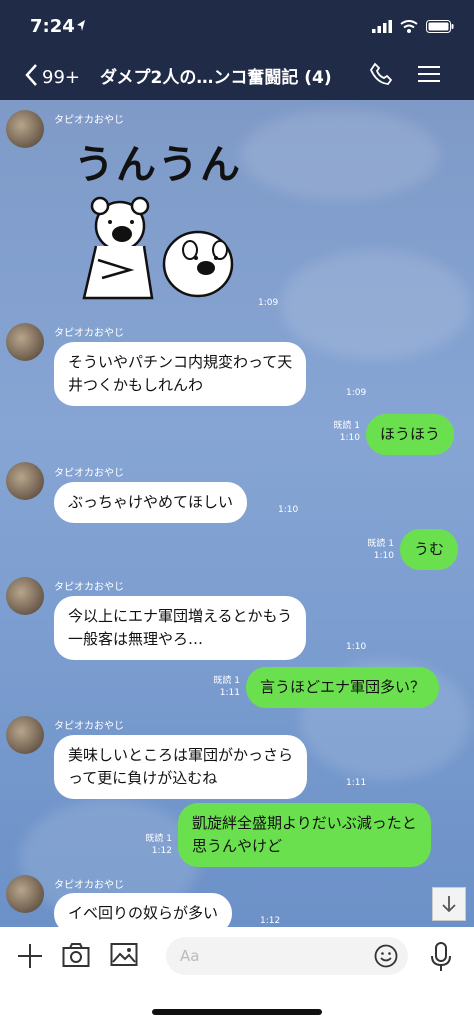 This screenshot has height=1024, width=474. Describe the element at coordinates (218, 687) in the screenshot. I see `message-meta: 既読 1 1:11` at that location.